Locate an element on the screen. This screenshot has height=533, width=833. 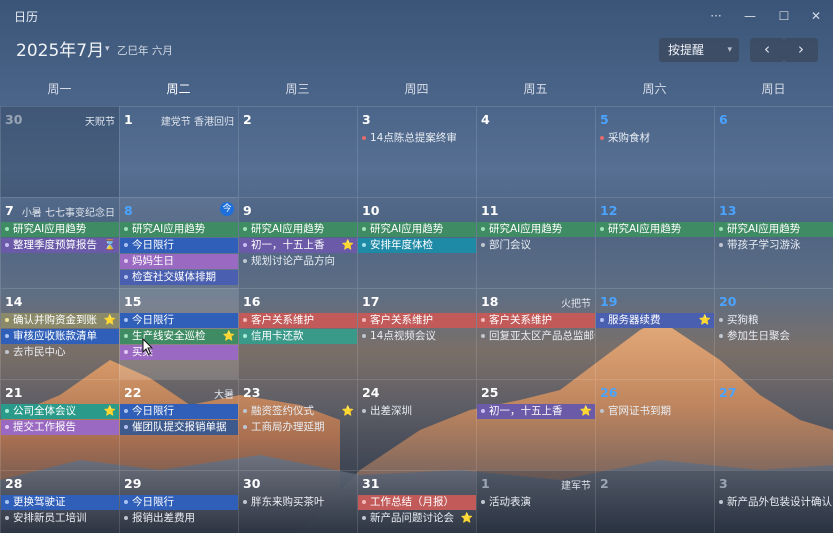
month-title: 2025年7月 is located at coordinates (60, 48).